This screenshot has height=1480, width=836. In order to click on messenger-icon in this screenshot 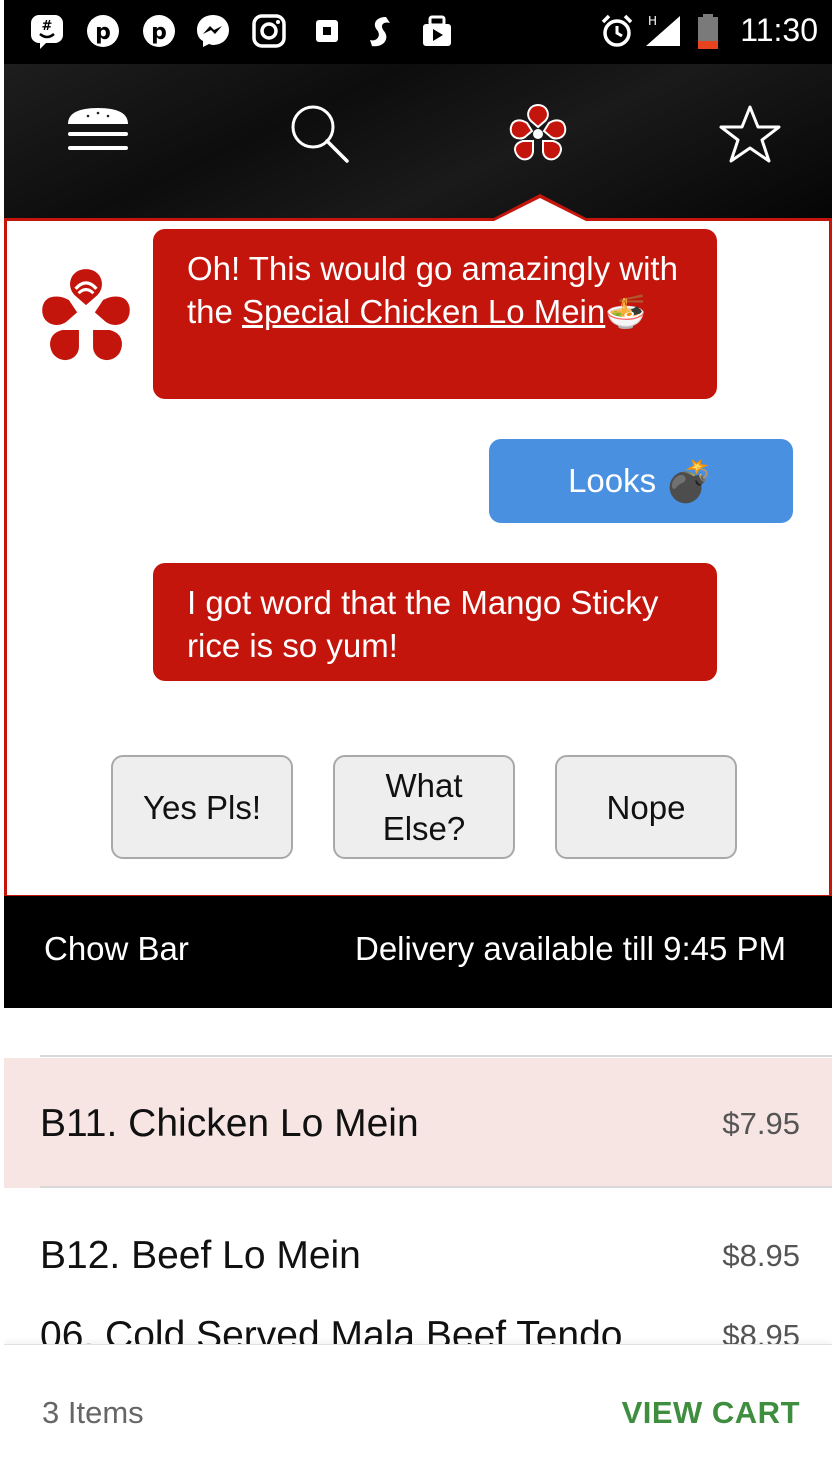, I will do `click(213, 31)`.